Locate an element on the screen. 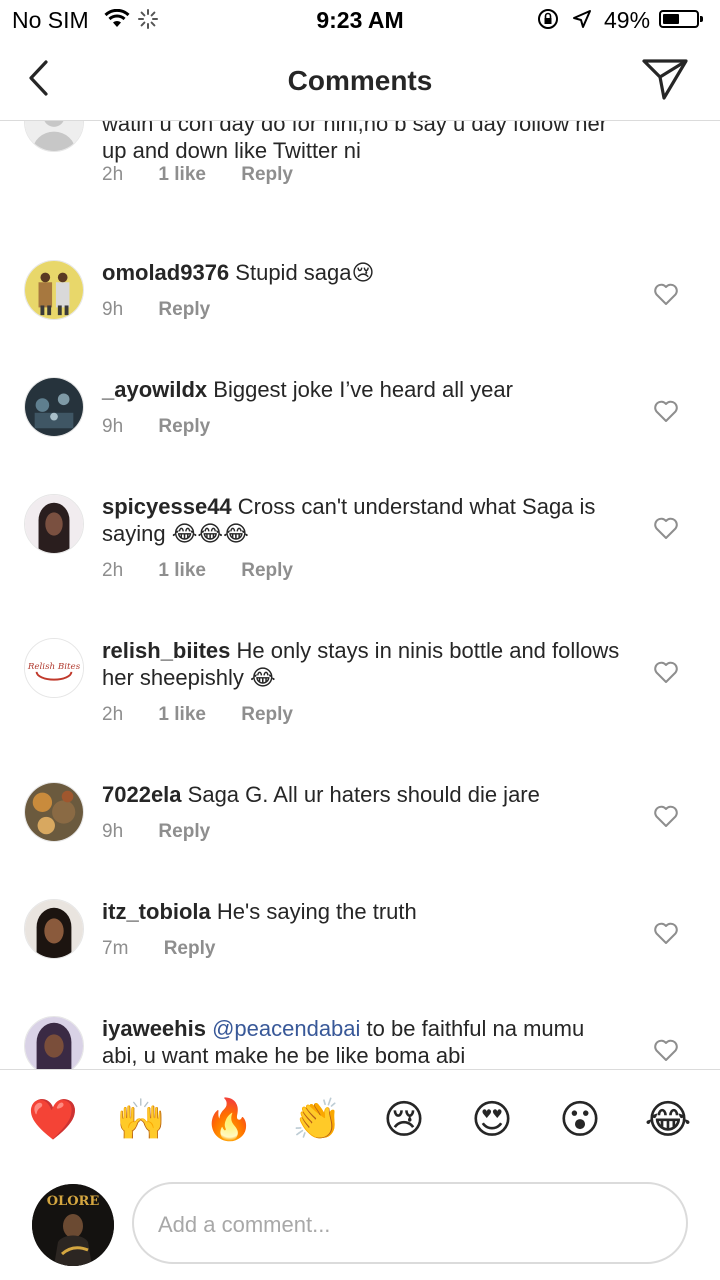 This screenshot has width=720, height=1280. comment-composer: OLORE is located at coordinates (360, 1230).